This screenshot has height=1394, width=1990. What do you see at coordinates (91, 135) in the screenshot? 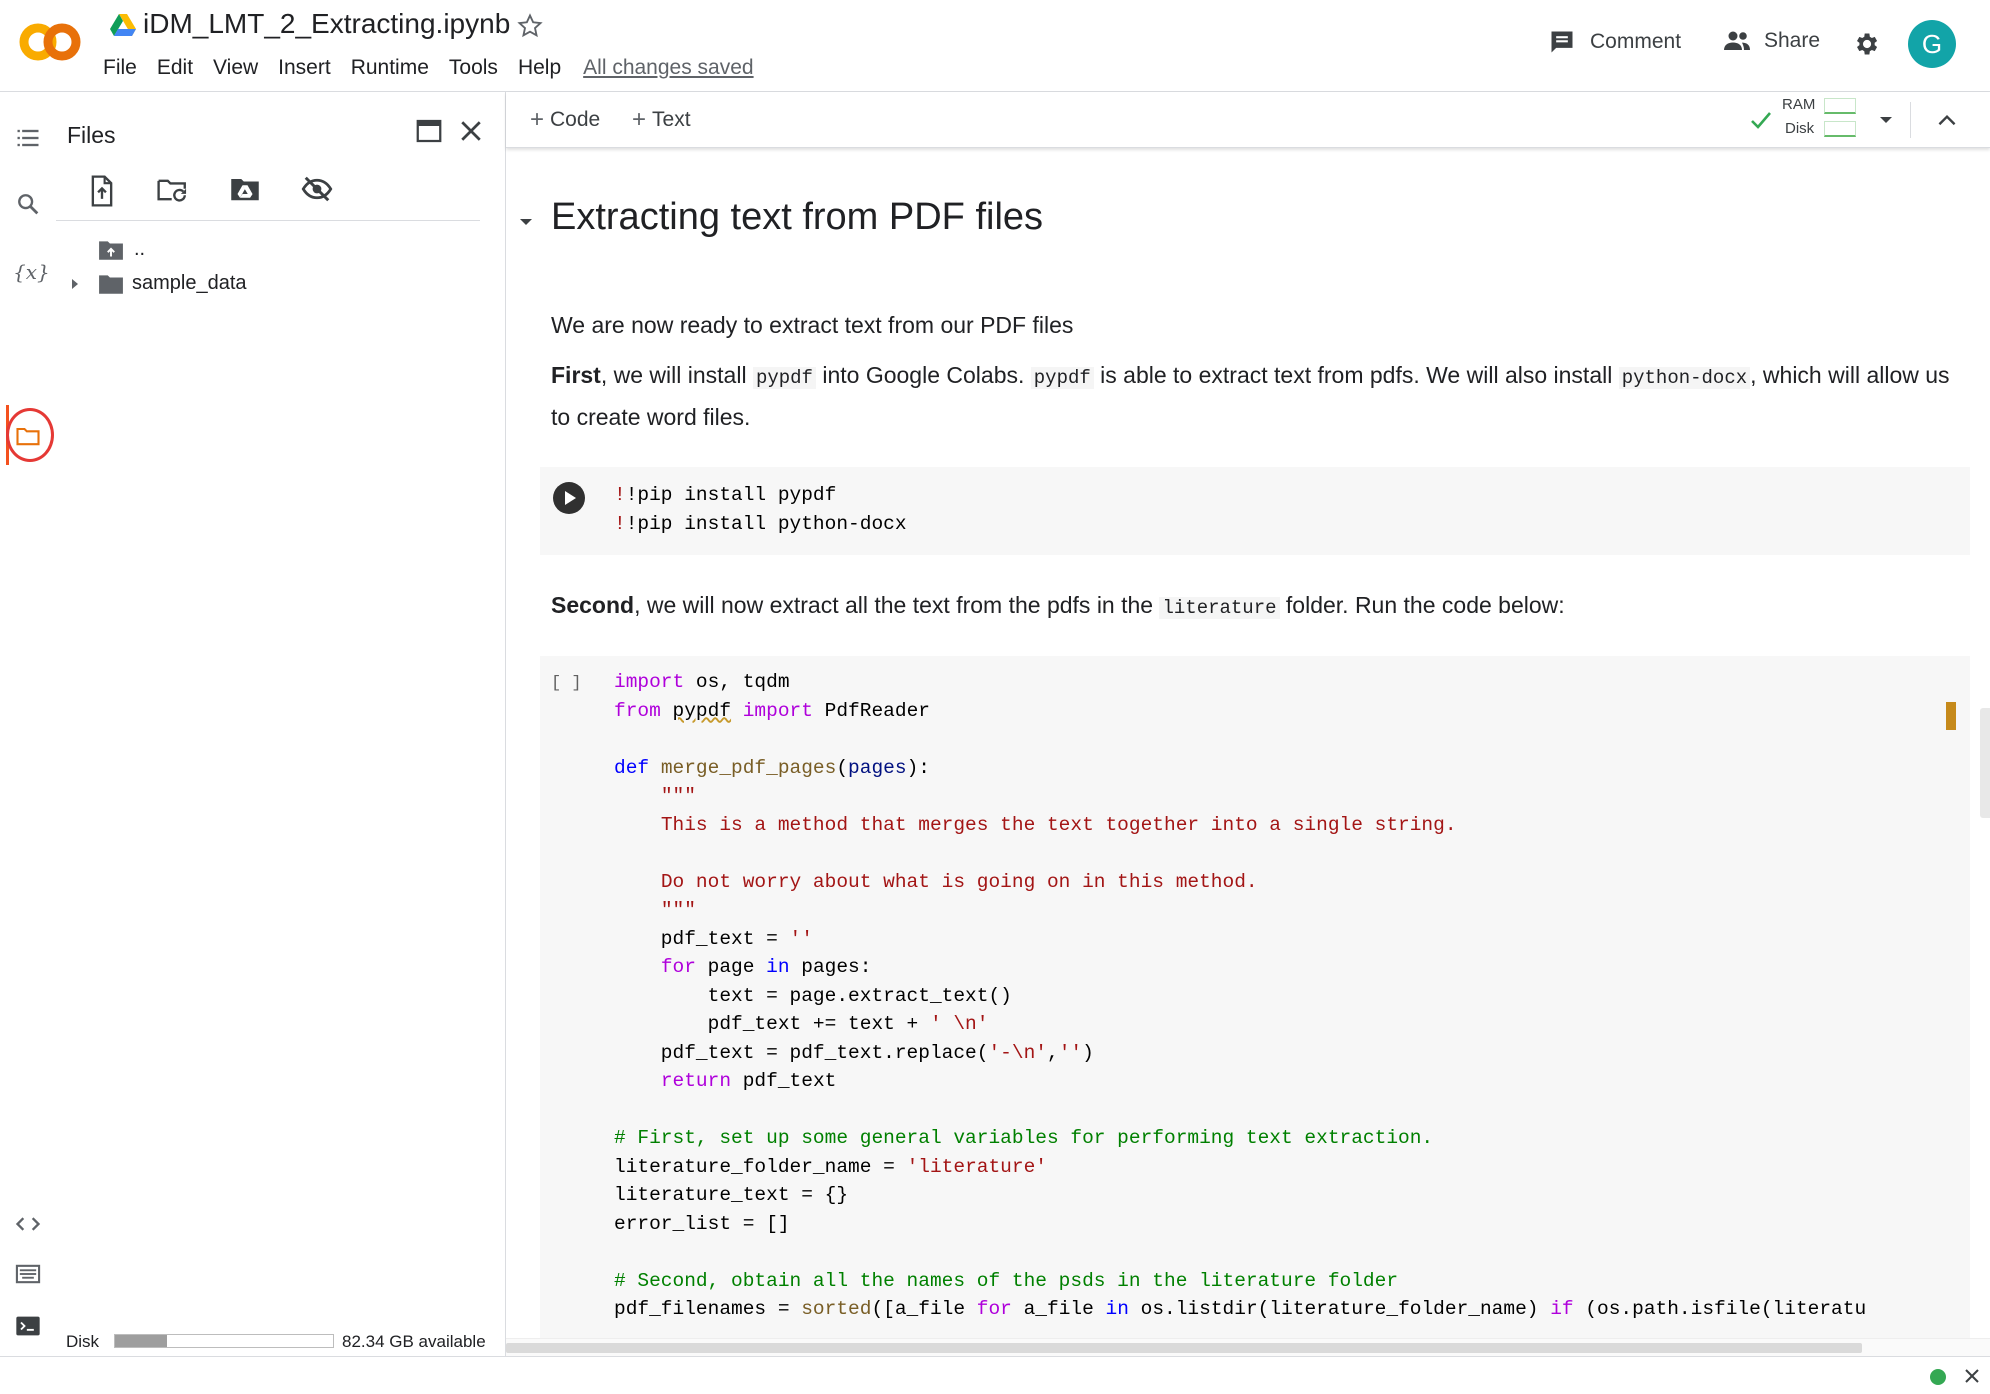
I see `files-panel-title: Files` at bounding box center [91, 135].